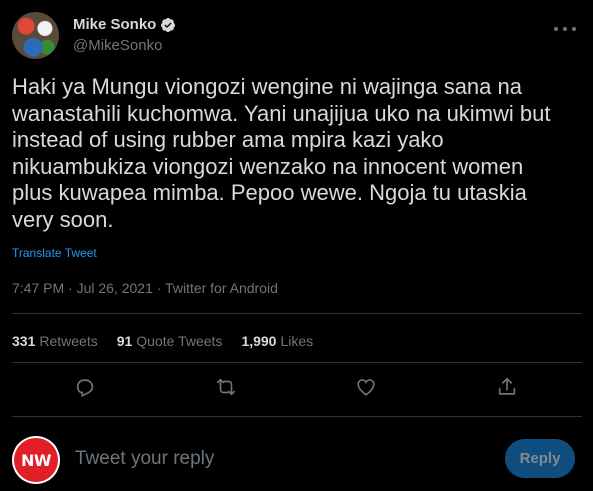 This screenshot has width=593, height=491. I want to click on quote-tweets-stat: 91 Quote Tweets, so click(170, 341).